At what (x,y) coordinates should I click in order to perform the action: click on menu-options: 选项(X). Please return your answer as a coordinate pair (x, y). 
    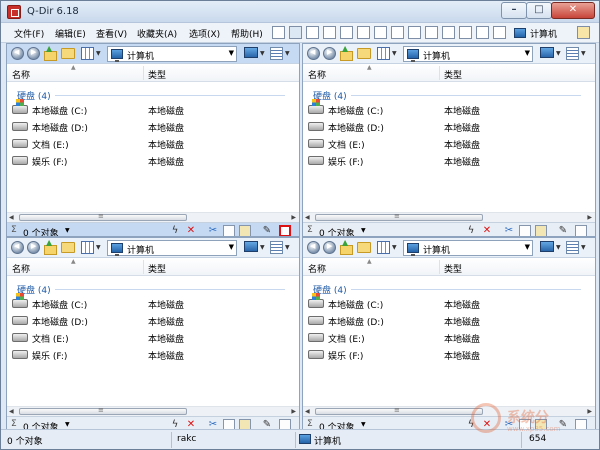
    Looking at the image, I should click on (204, 33).